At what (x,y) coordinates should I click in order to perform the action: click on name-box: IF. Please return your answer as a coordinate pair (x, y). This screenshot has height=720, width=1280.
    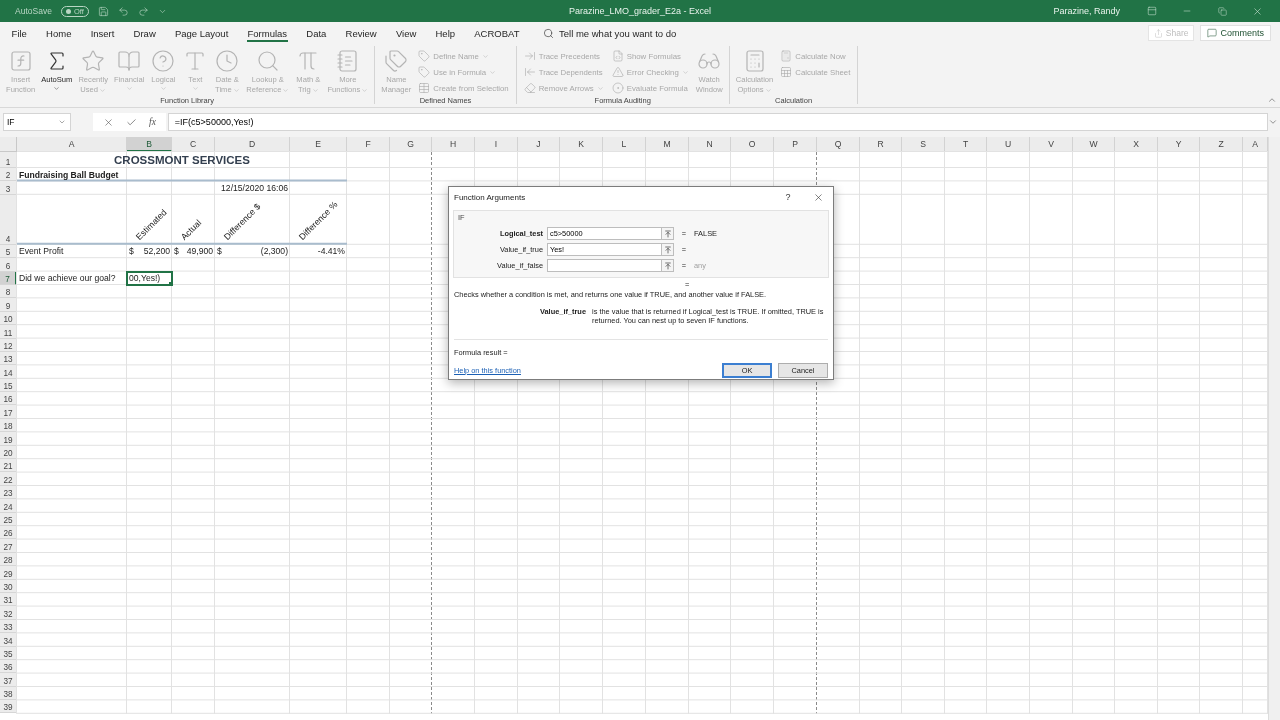
    Looking at the image, I should click on (37, 122).